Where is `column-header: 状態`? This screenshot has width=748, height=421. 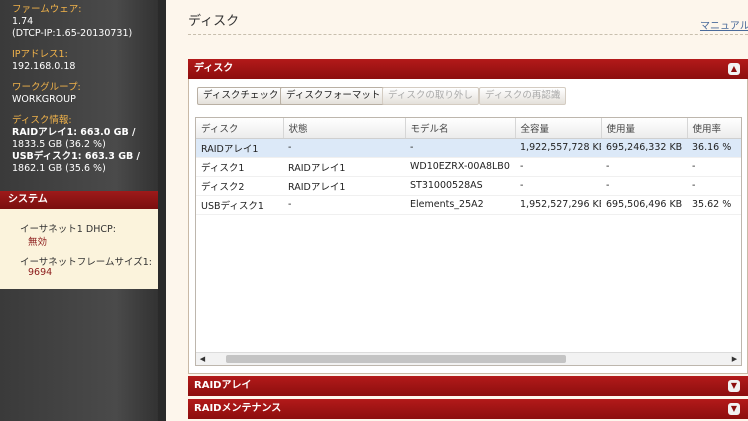
column-header: 状態 is located at coordinates (344, 128).